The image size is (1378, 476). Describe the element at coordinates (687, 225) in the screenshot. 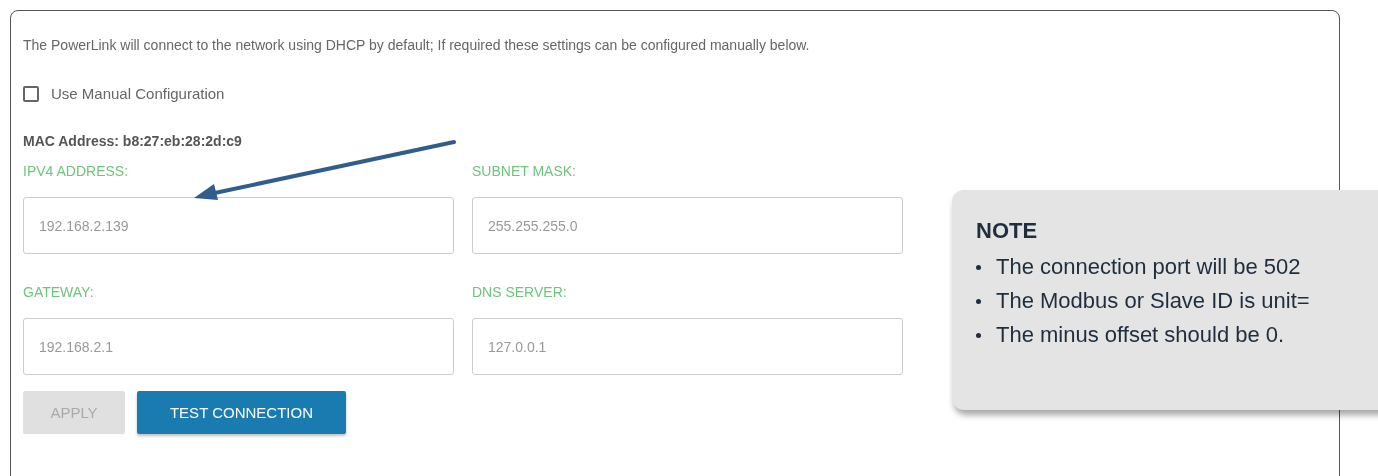

I see `input-field: 255.255.255.0` at that location.